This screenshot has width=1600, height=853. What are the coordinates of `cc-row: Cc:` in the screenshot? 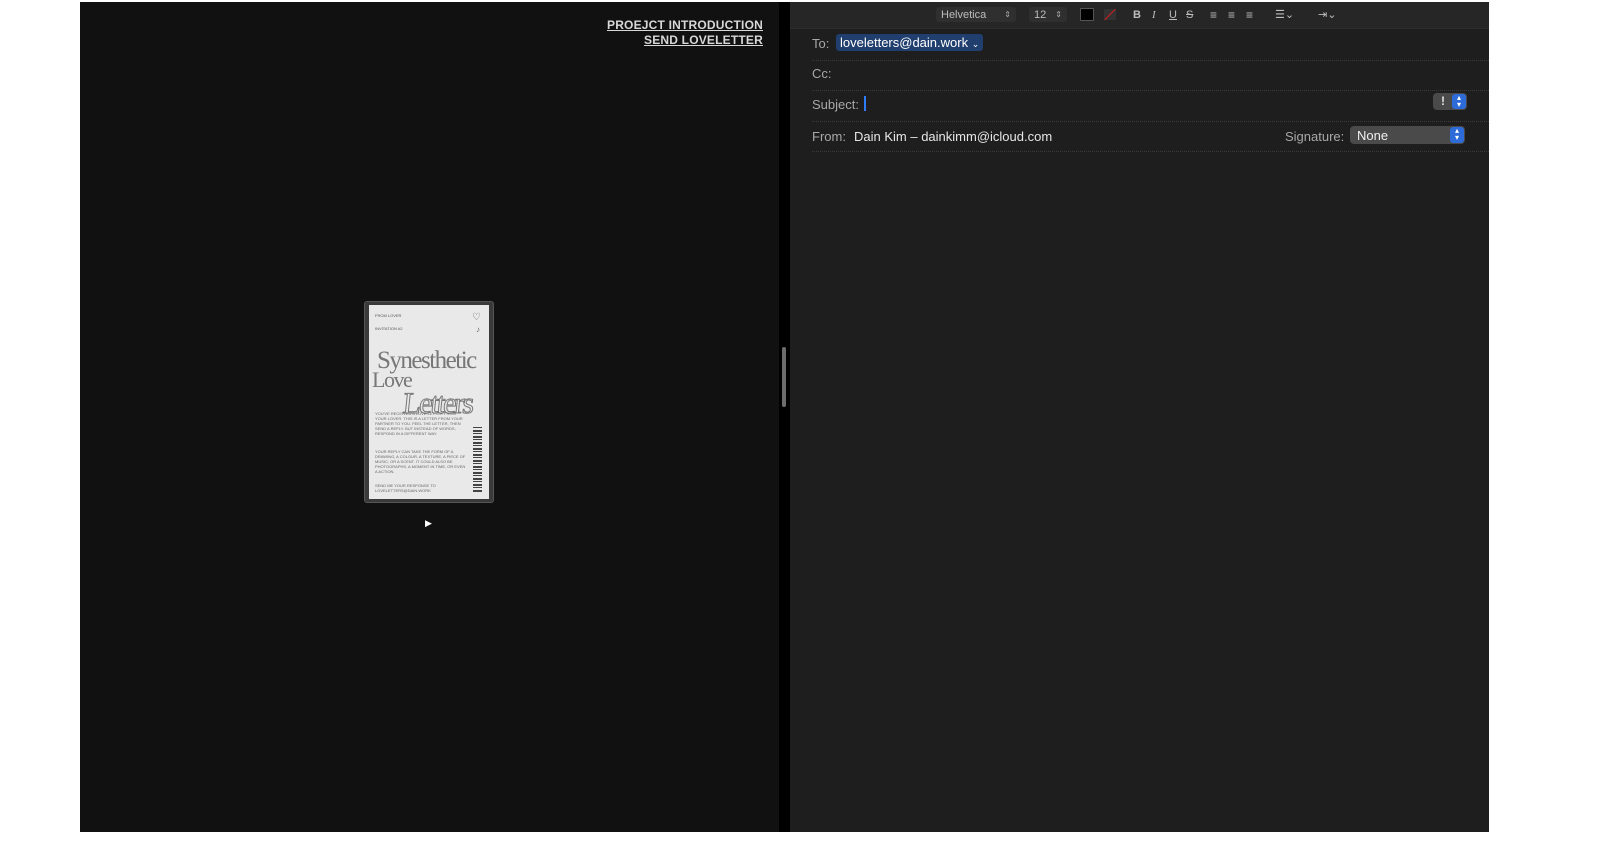 It's located at (1150, 78).